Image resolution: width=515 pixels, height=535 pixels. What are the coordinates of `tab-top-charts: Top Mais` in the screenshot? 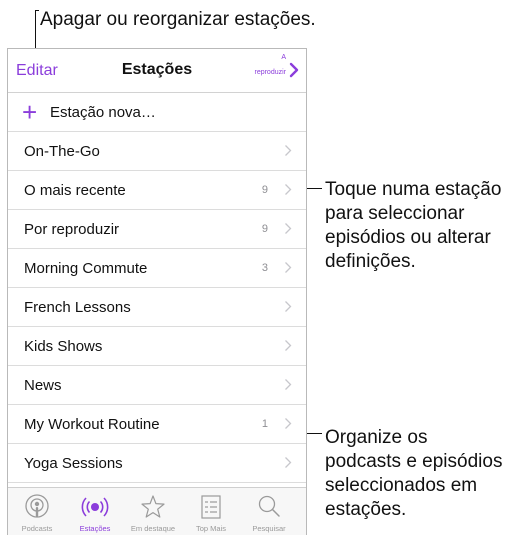 It's located at (211, 511).